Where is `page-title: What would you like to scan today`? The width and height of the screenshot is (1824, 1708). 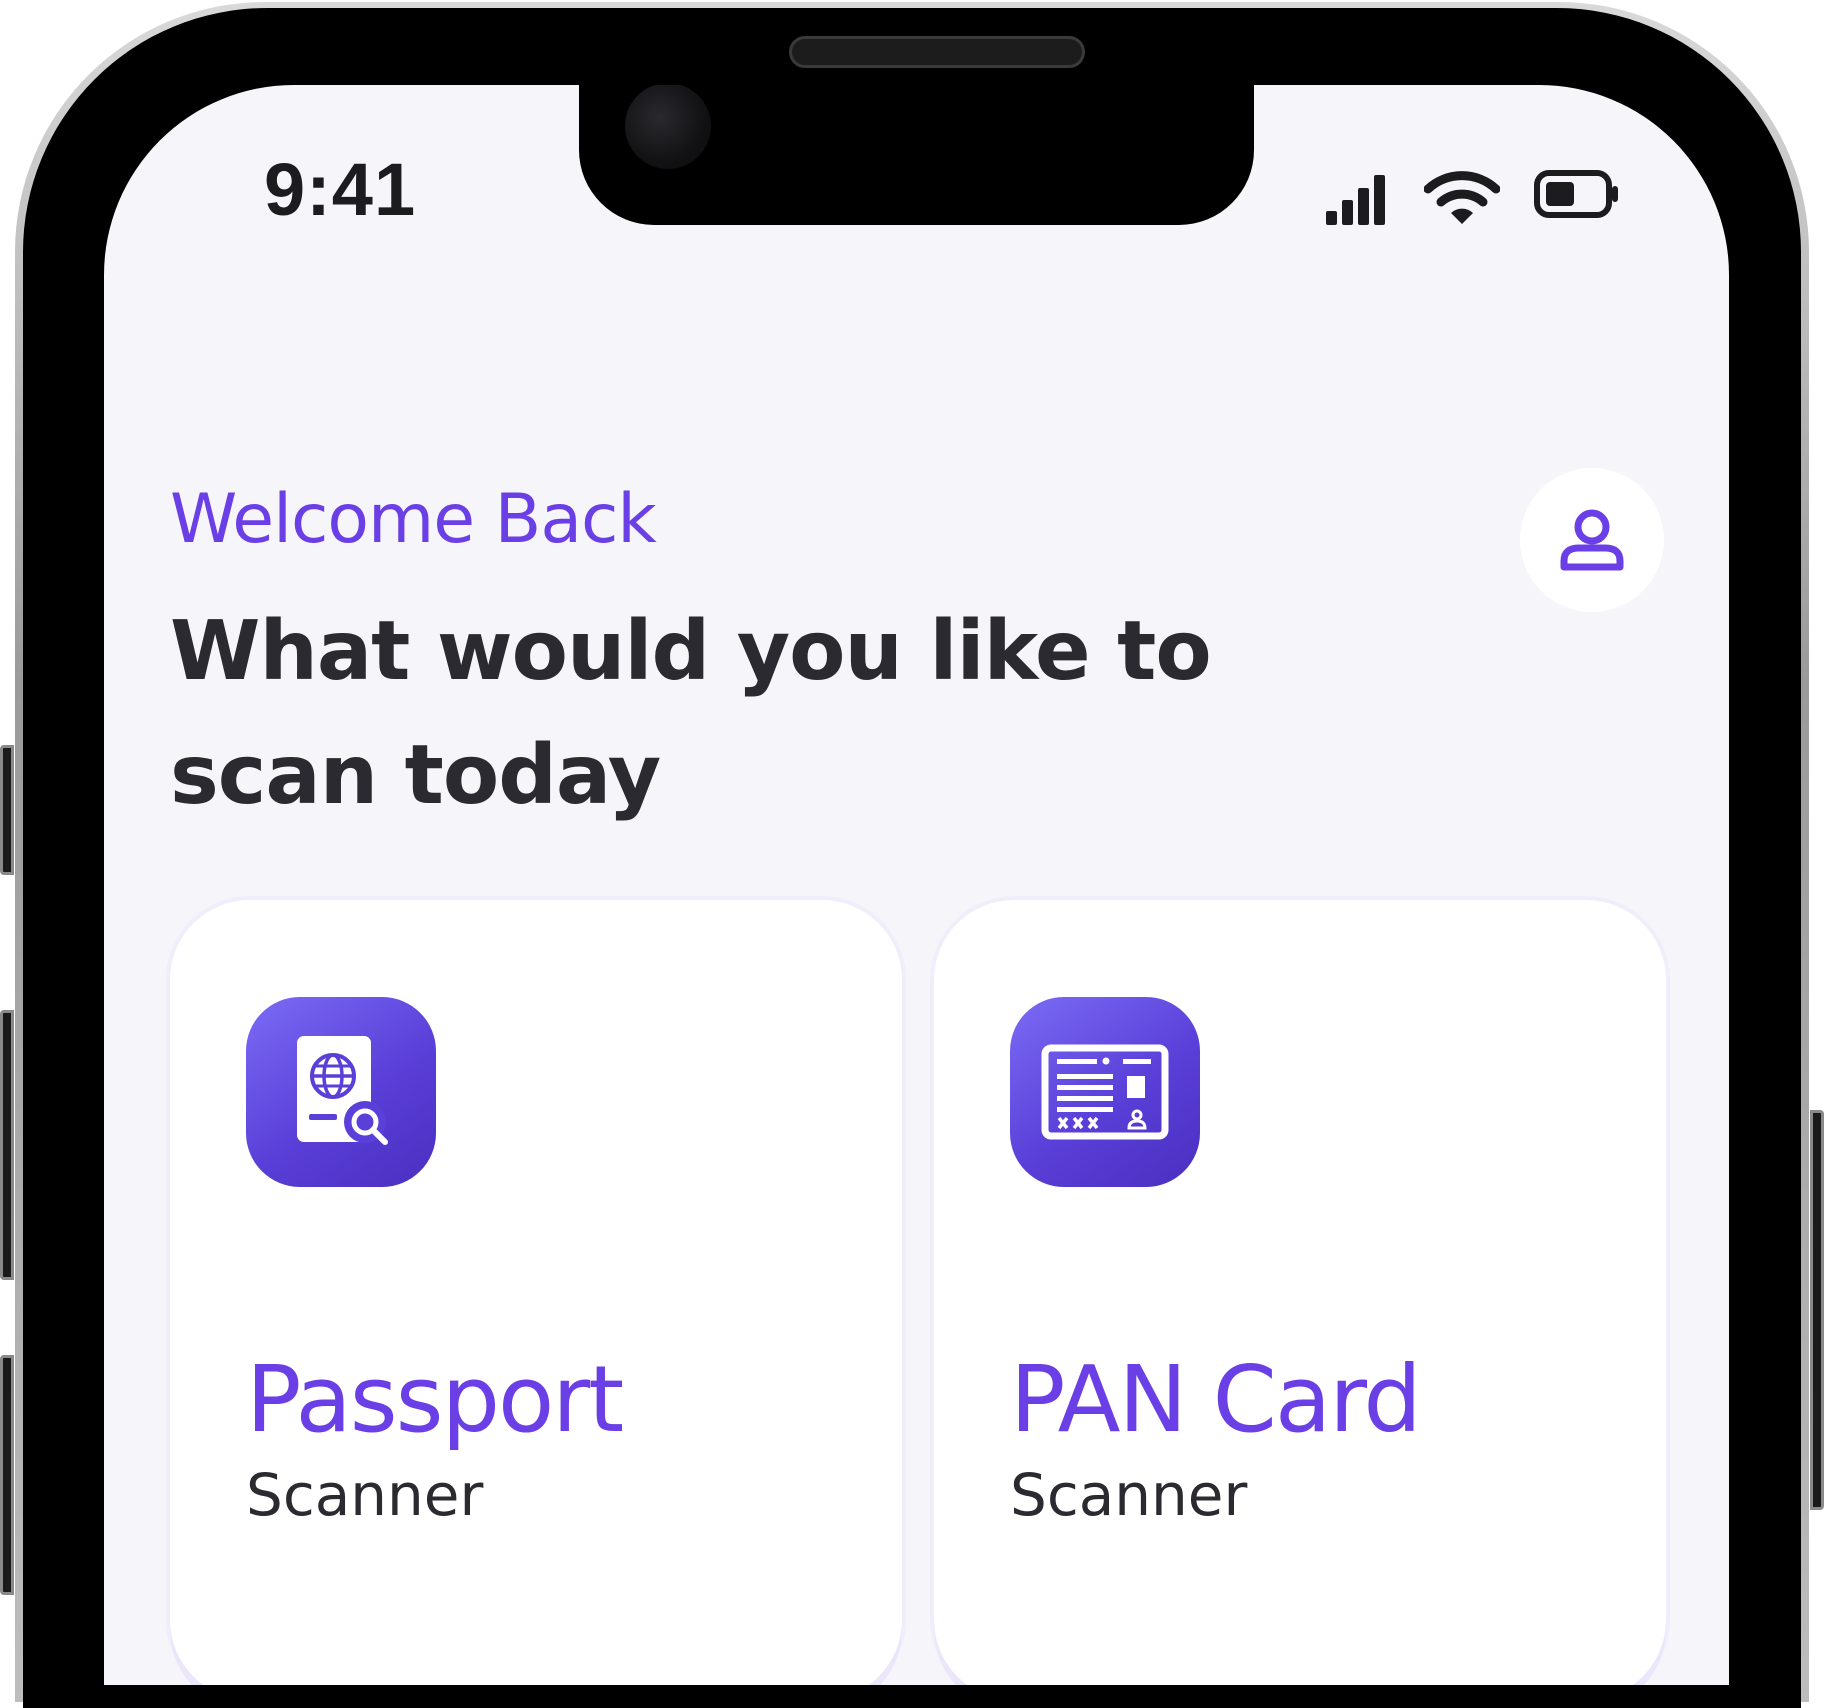 page-title: What would you like to scan today is located at coordinates (691, 713).